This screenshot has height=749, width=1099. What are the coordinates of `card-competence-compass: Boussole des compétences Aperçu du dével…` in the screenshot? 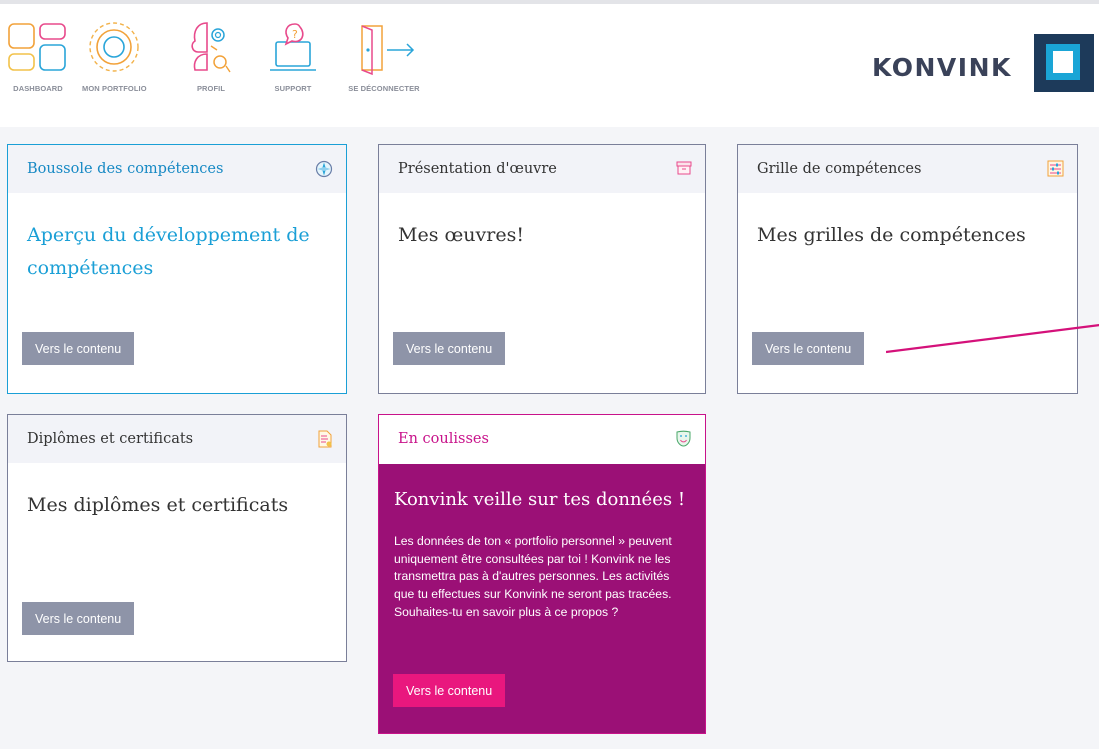 It's located at (177, 269).